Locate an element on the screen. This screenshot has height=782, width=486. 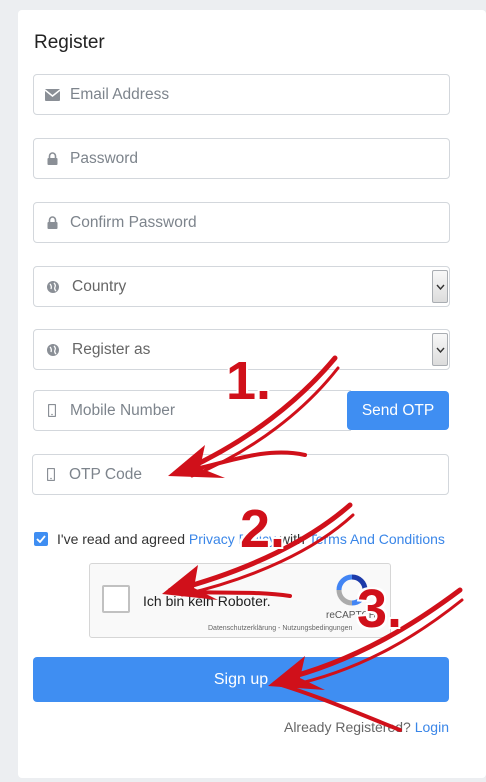
page-title: Register is located at coordinates (69, 42).